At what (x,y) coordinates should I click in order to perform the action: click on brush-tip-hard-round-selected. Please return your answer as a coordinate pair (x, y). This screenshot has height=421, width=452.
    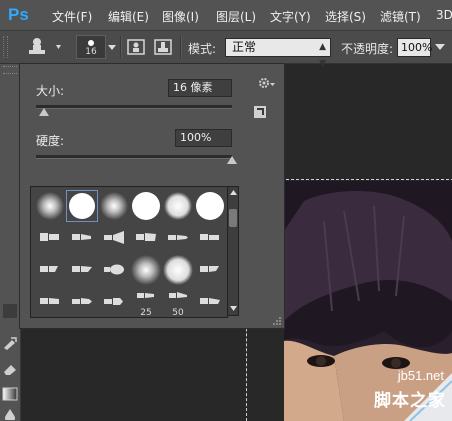
    Looking at the image, I should click on (82, 206).